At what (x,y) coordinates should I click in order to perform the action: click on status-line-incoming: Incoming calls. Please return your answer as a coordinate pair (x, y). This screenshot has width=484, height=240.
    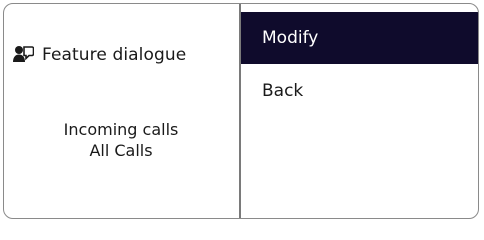
    Looking at the image, I should click on (121, 129).